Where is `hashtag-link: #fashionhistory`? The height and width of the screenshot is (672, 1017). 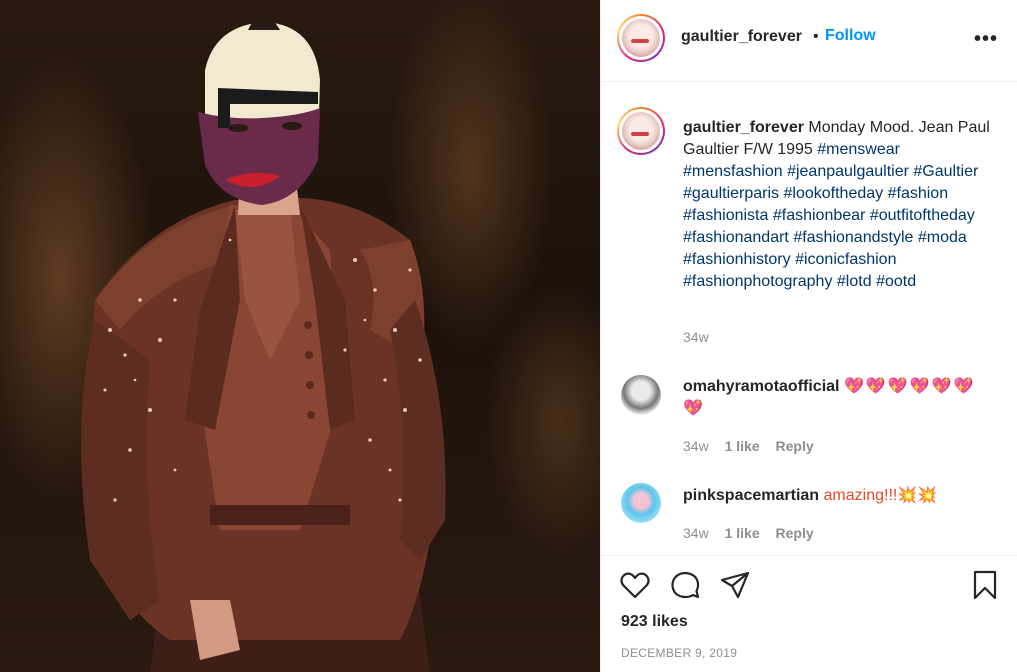
hashtag-link: #fashionhistory is located at coordinates (737, 259).